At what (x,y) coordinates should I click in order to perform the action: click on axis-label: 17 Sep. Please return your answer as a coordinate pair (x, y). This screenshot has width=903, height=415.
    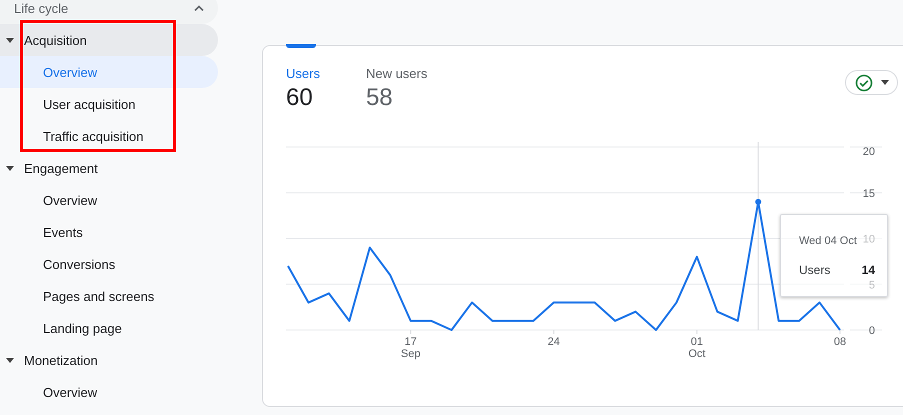
    Looking at the image, I should click on (410, 348).